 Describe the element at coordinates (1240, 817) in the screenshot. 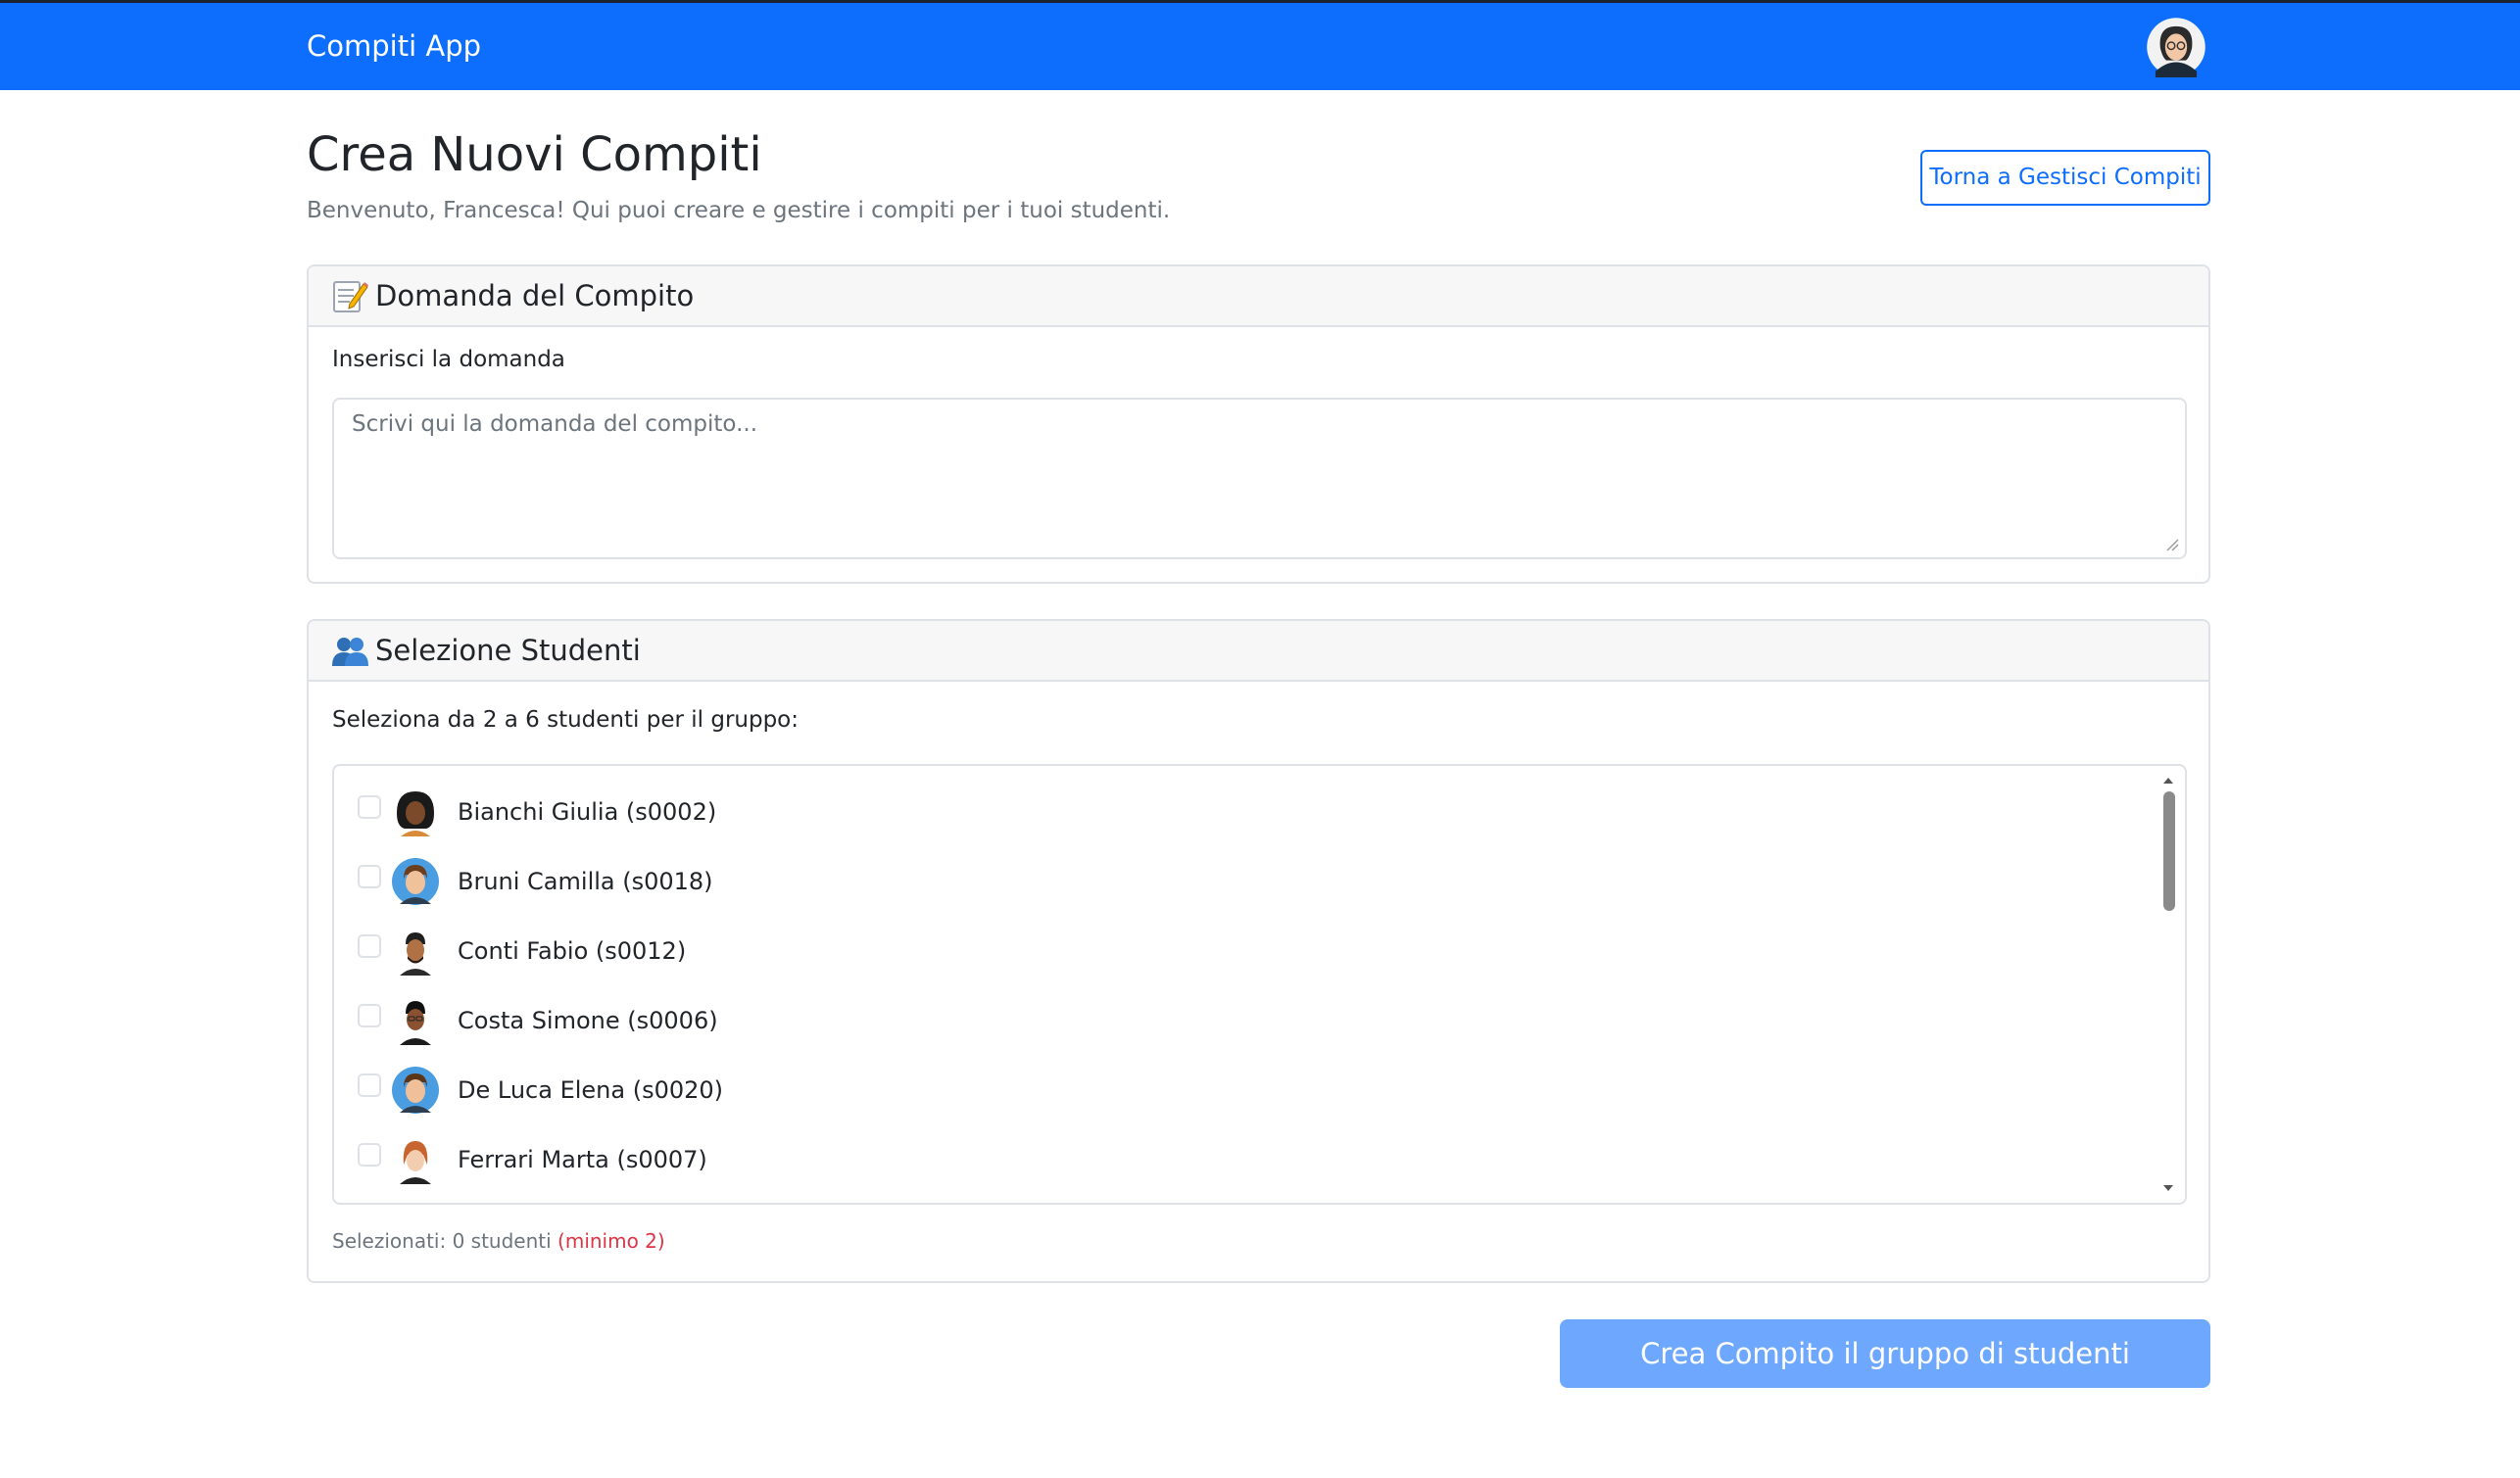

I see `student-row: Bianchi Giulia (s0002)` at that location.